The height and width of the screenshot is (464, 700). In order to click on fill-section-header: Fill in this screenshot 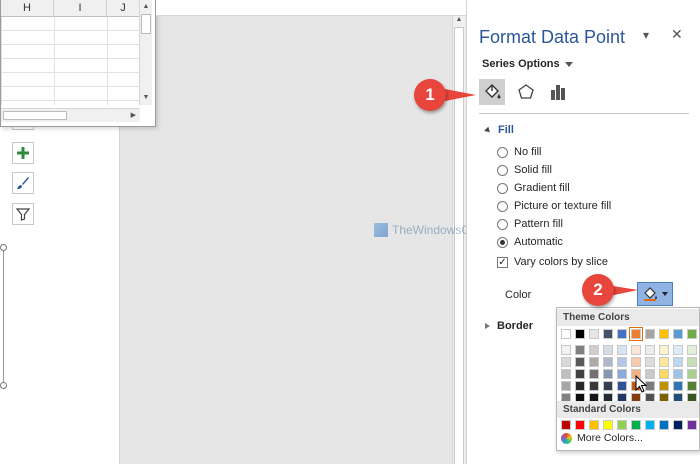, I will do `click(499, 130)`.